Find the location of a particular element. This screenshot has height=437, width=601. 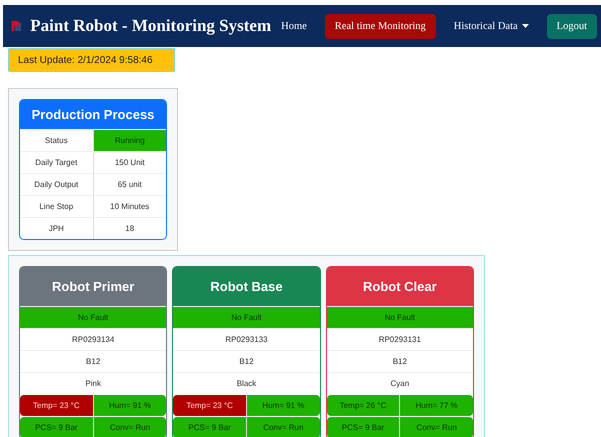

sensor-cell: Temp= 26 °C is located at coordinates (363, 405).